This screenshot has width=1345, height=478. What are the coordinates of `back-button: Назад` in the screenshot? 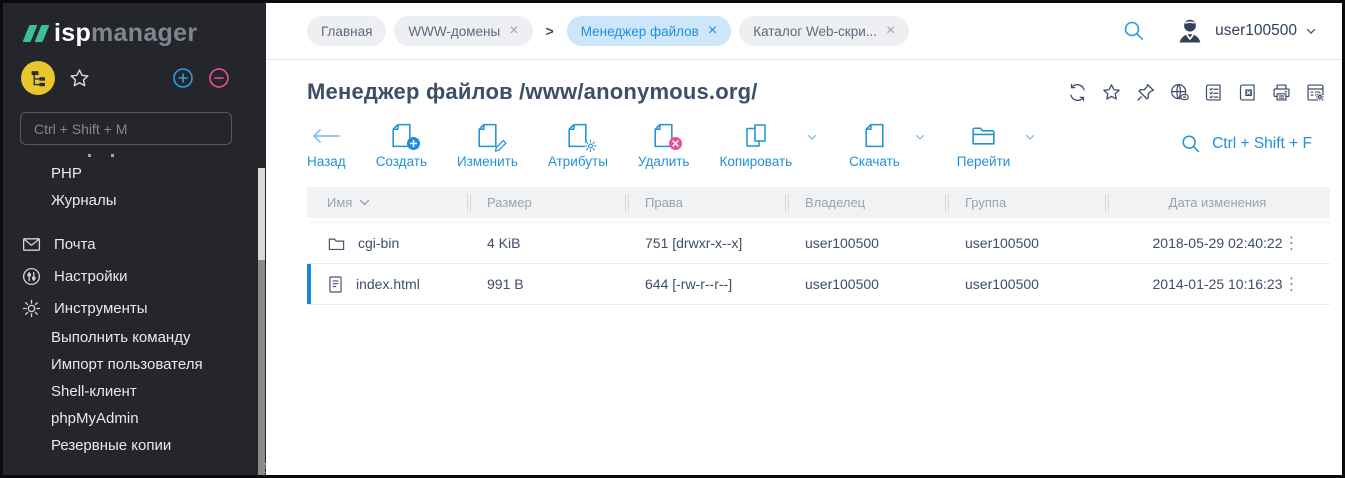 It's located at (326, 144).